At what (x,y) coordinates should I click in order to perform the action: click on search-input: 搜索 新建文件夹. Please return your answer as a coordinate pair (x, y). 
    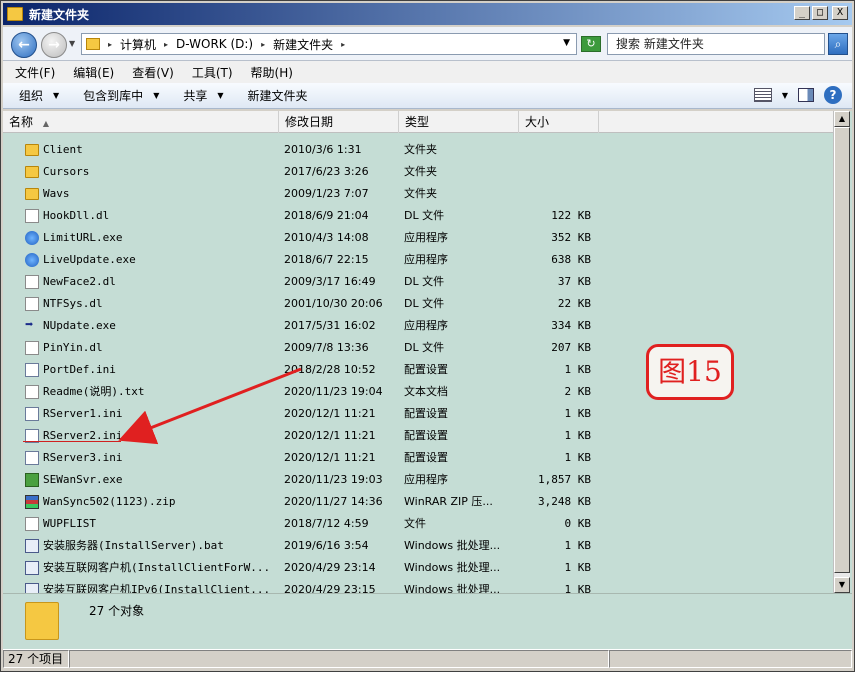
    Looking at the image, I should click on (716, 44).